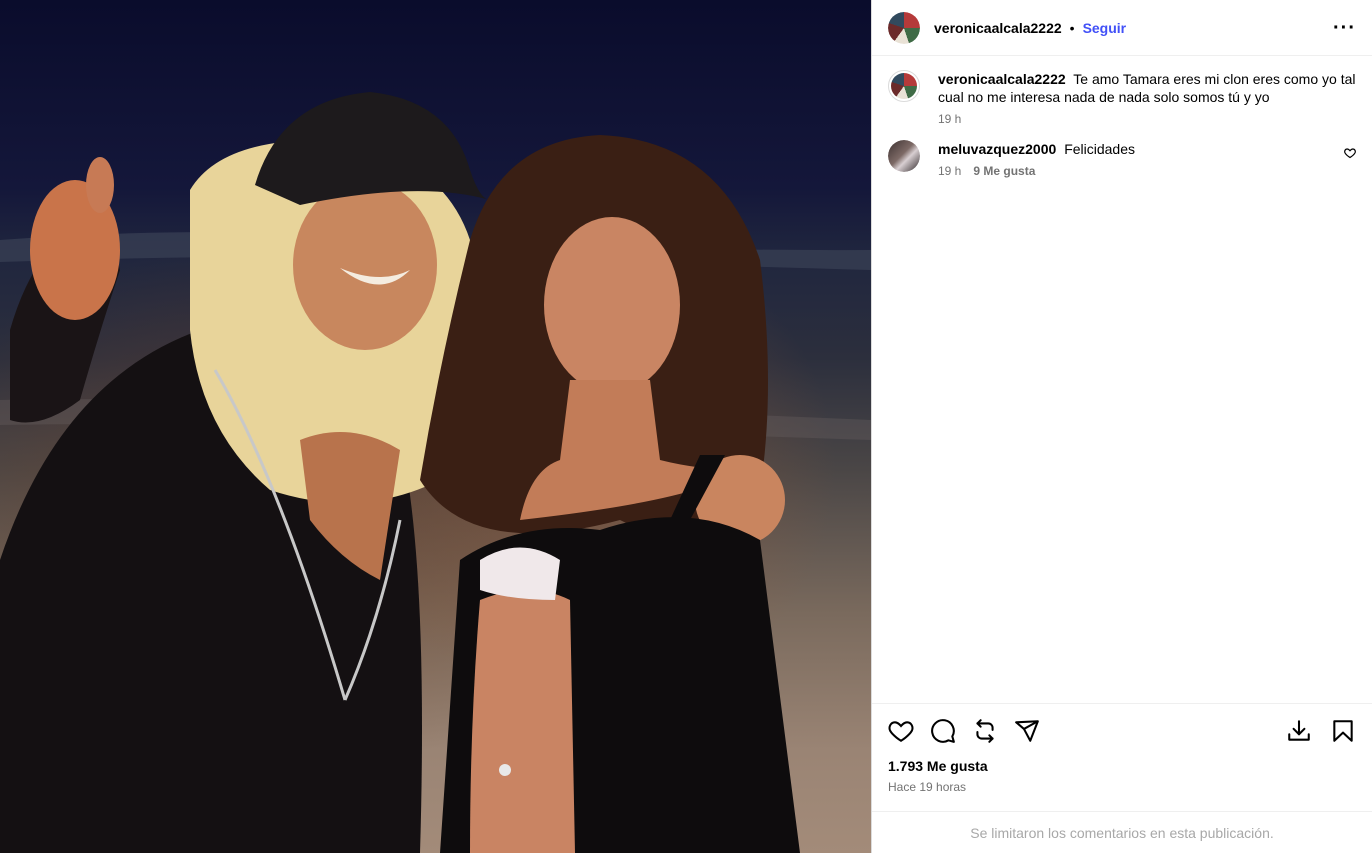 Image resolution: width=1372 pixels, height=853 pixels. I want to click on bookmark-icon, so click(1343, 731).